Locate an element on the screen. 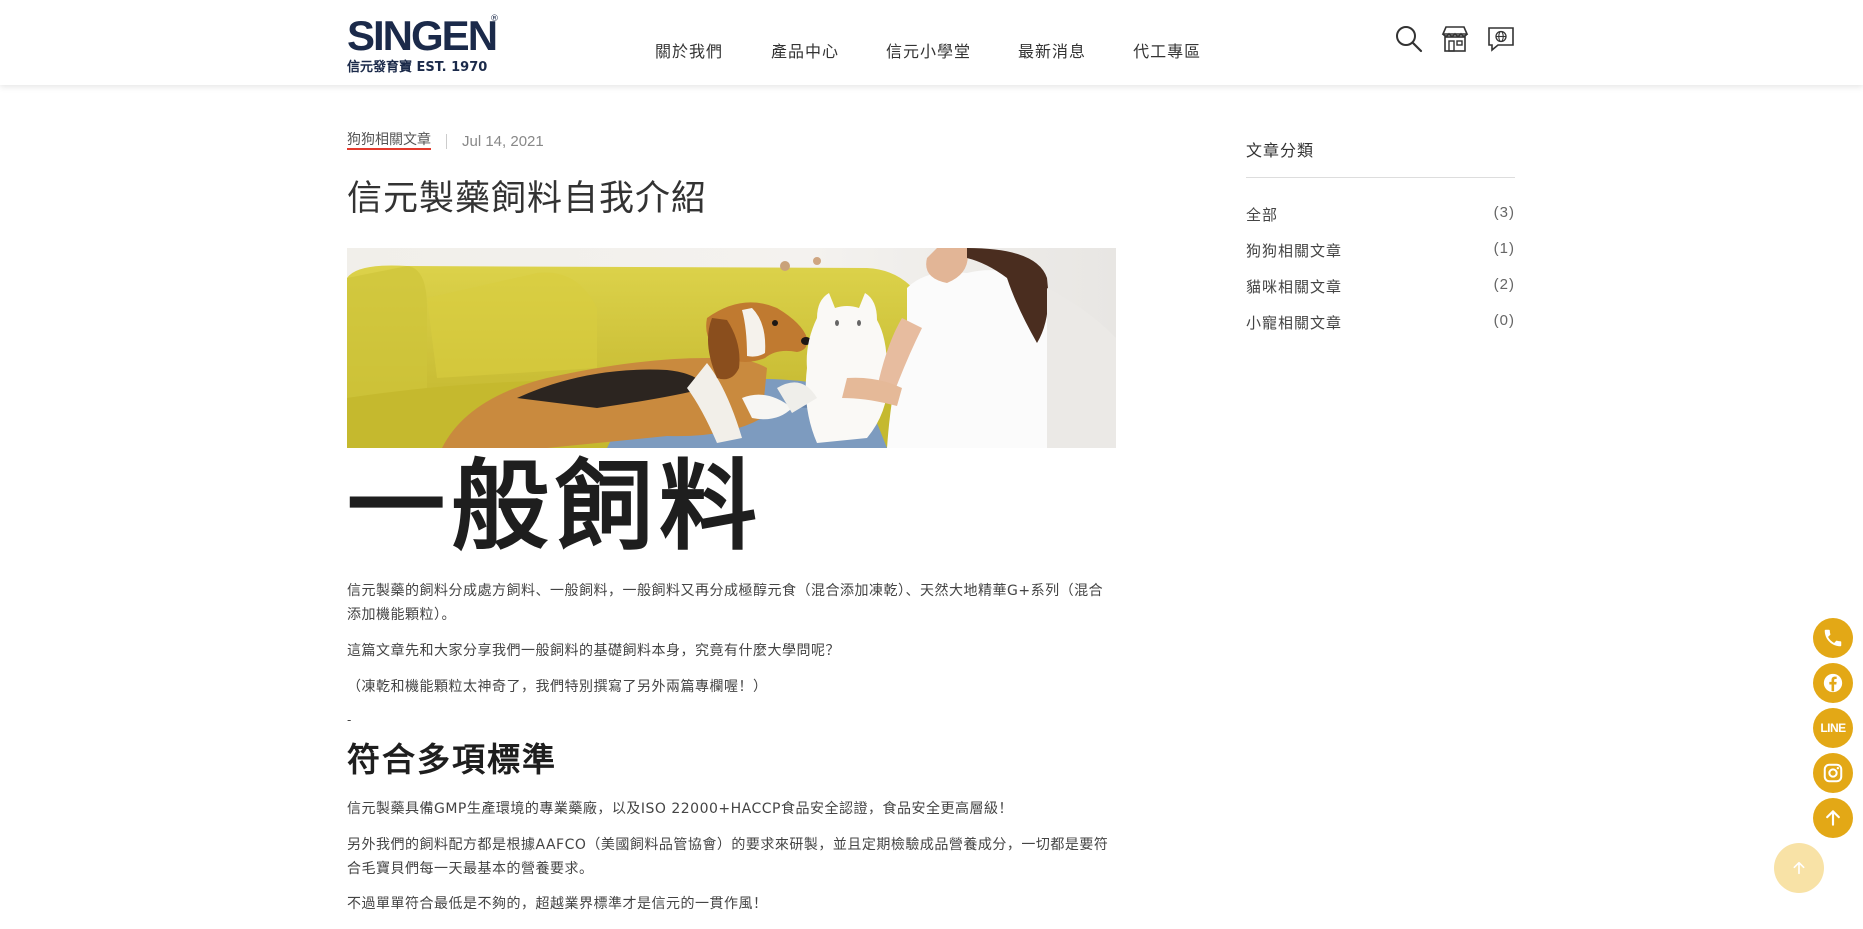 This screenshot has width=1863, height=929. phone-button is located at coordinates (1833, 638).